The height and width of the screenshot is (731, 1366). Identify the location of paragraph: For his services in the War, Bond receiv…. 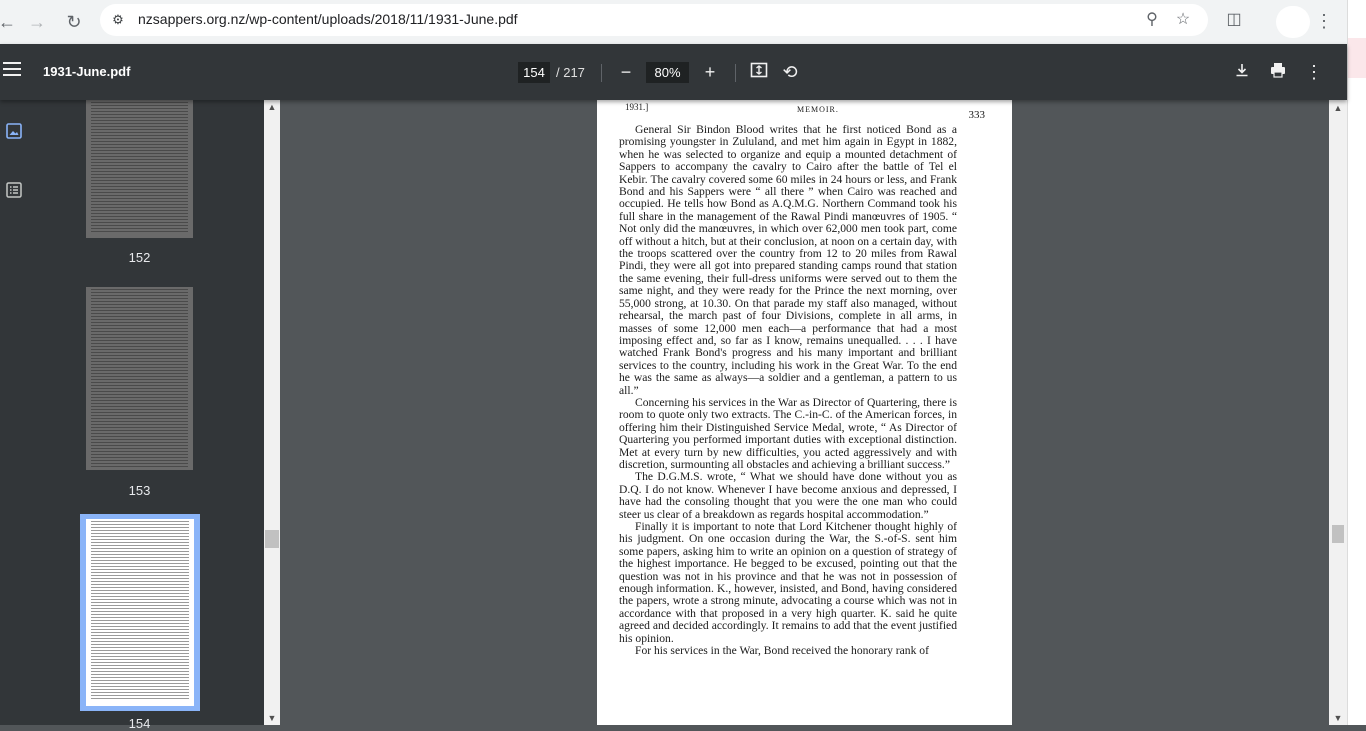
(782, 651).